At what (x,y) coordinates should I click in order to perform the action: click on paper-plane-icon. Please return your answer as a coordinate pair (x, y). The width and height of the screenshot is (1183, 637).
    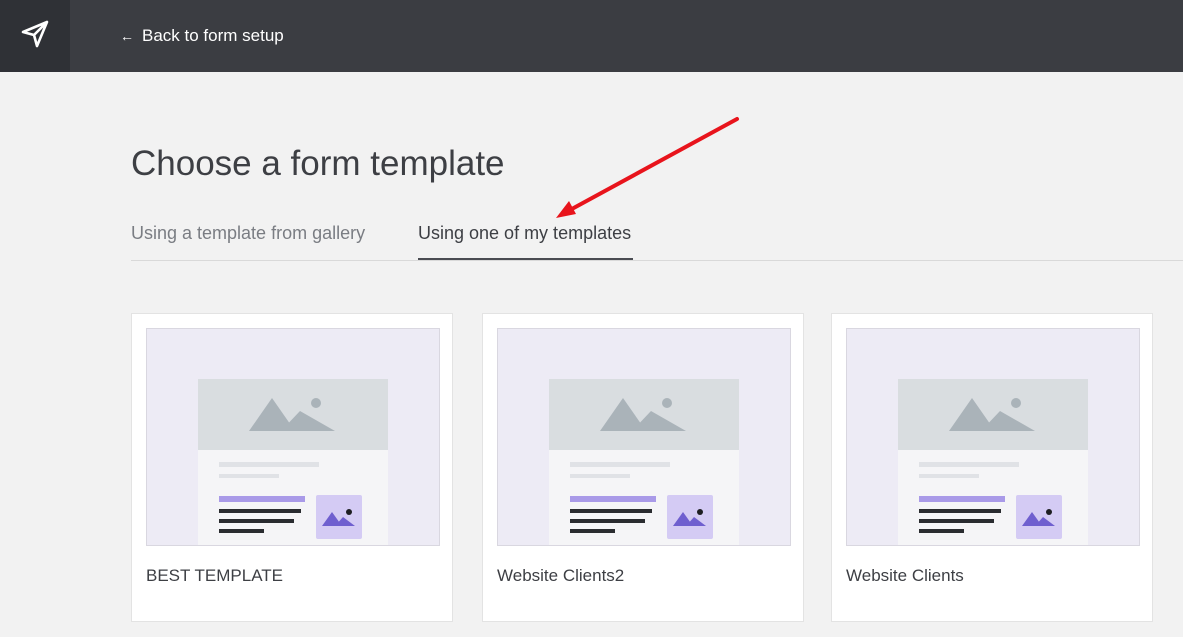
    Looking at the image, I should click on (35, 36).